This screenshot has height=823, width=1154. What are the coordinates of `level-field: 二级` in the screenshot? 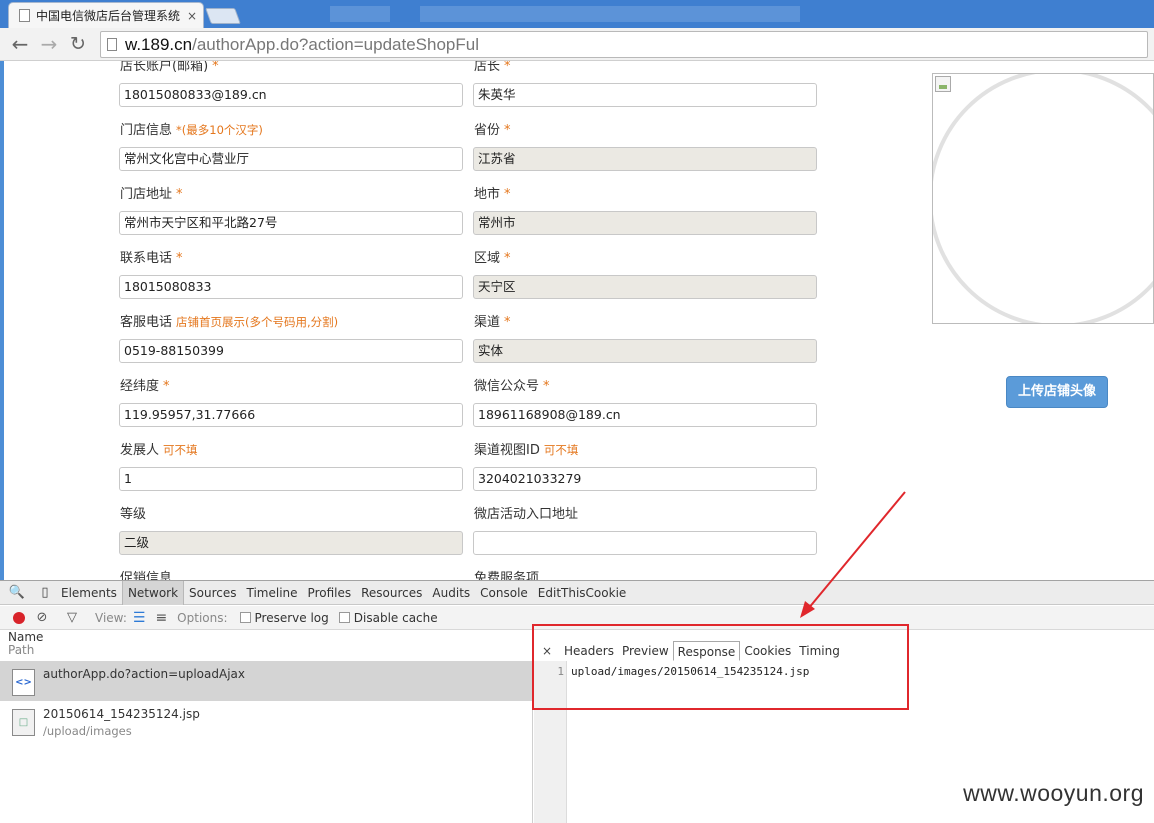 It's located at (291, 543).